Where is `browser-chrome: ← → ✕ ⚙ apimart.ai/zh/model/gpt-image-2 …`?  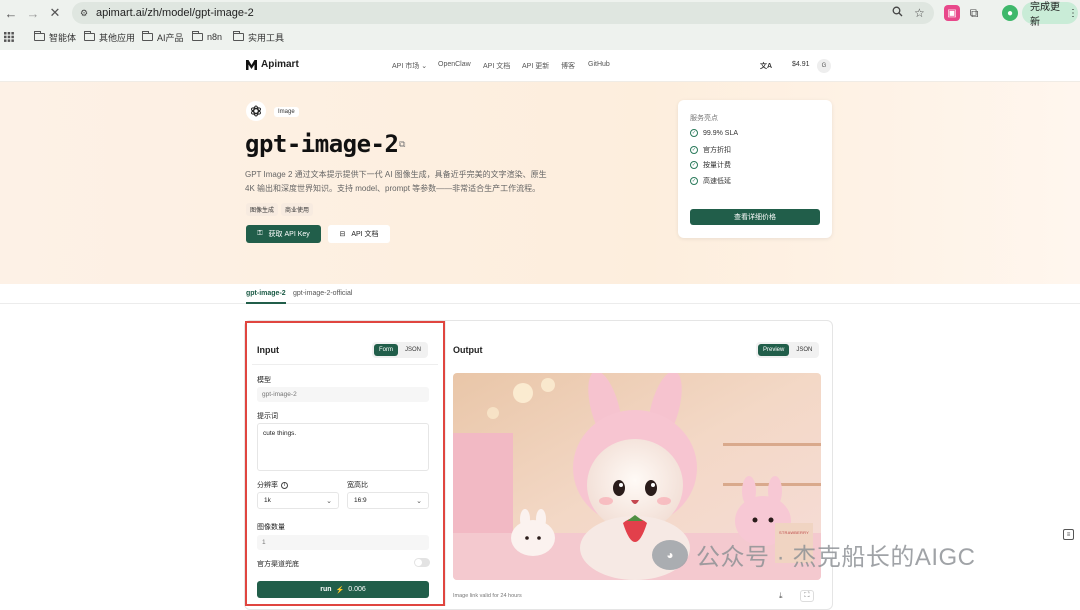 browser-chrome: ← → ✕ ⚙ apimart.ai/zh/model/gpt-image-2 … is located at coordinates (540, 25).